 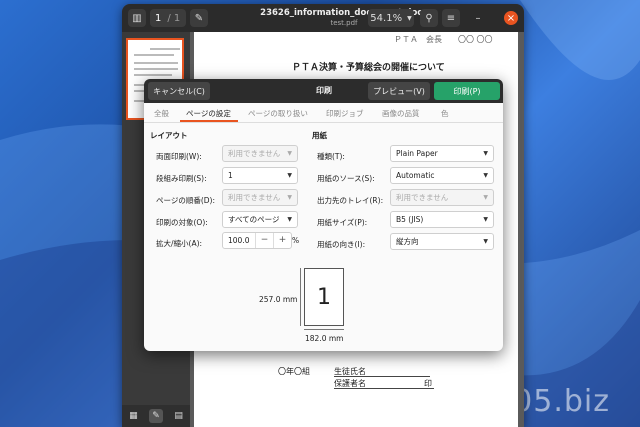 What do you see at coordinates (346, 178) in the screenshot?
I see `paper-source-label: 用紙のソース(S):` at bounding box center [346, 178].